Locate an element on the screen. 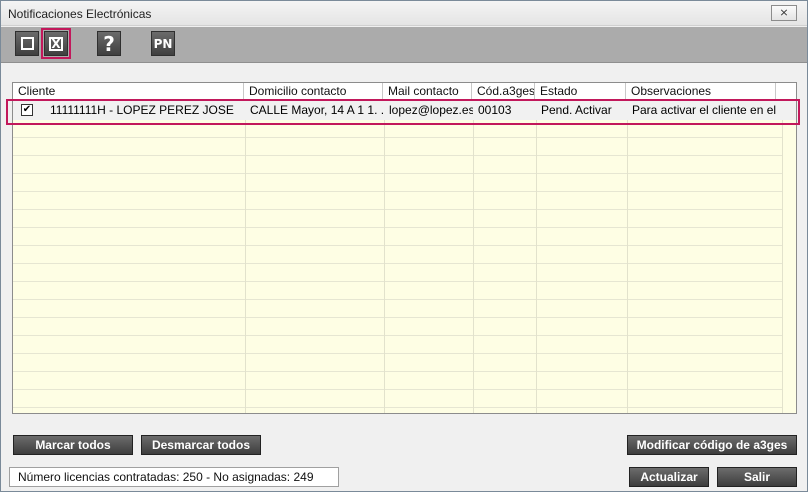 The width and height of the screenshot is (808, 492). pn-icon: PN is located at coordinates (163, 43).